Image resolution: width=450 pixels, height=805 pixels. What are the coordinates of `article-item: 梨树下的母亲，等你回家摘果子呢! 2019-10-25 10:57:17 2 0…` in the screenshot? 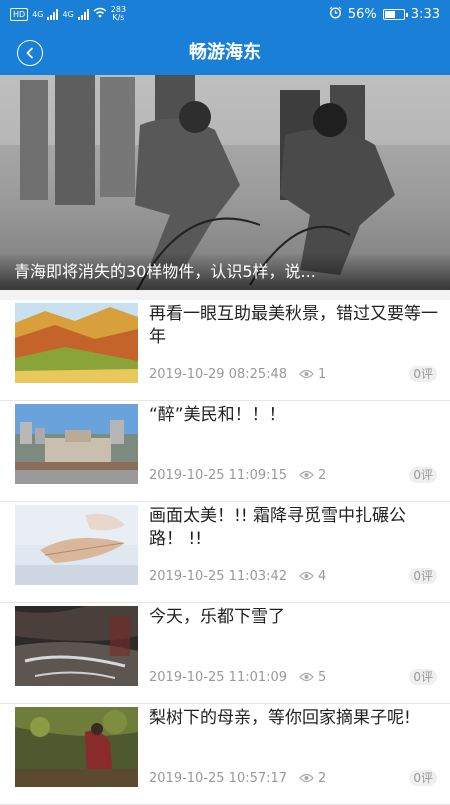 It's located at (225, 754).